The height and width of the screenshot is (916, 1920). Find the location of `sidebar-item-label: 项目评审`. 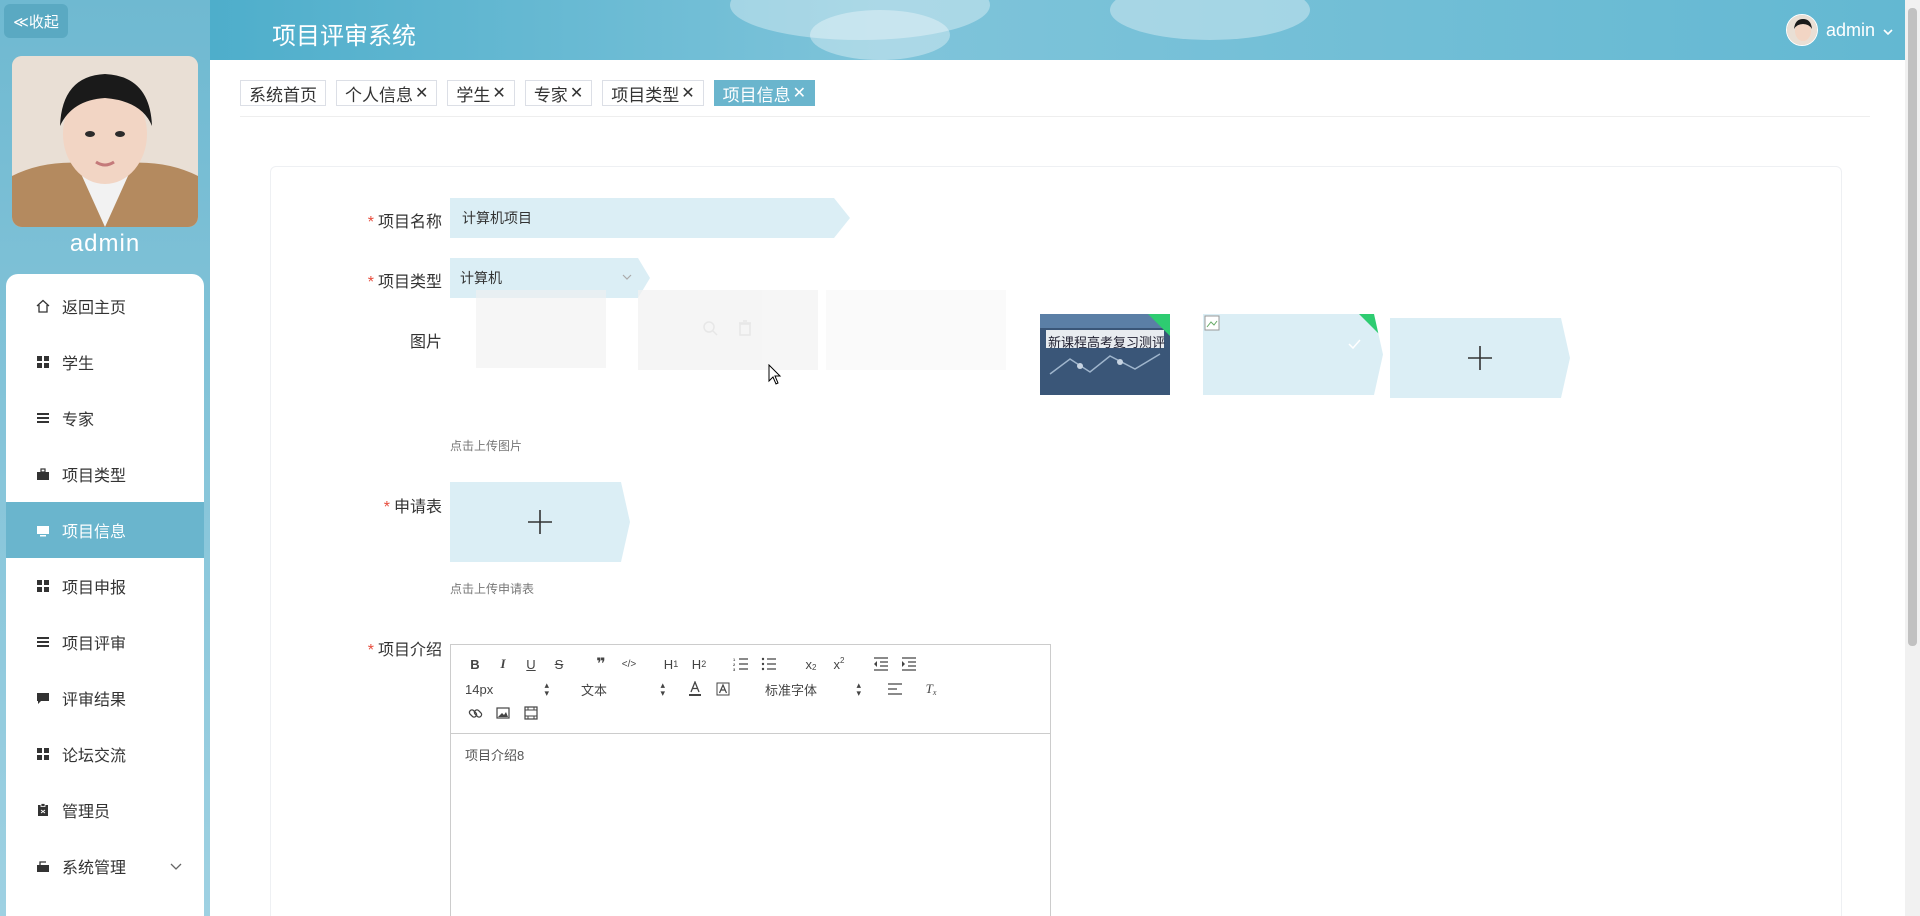

sidebar-item-label: 项目评审 is located at coordinates (94, 644).